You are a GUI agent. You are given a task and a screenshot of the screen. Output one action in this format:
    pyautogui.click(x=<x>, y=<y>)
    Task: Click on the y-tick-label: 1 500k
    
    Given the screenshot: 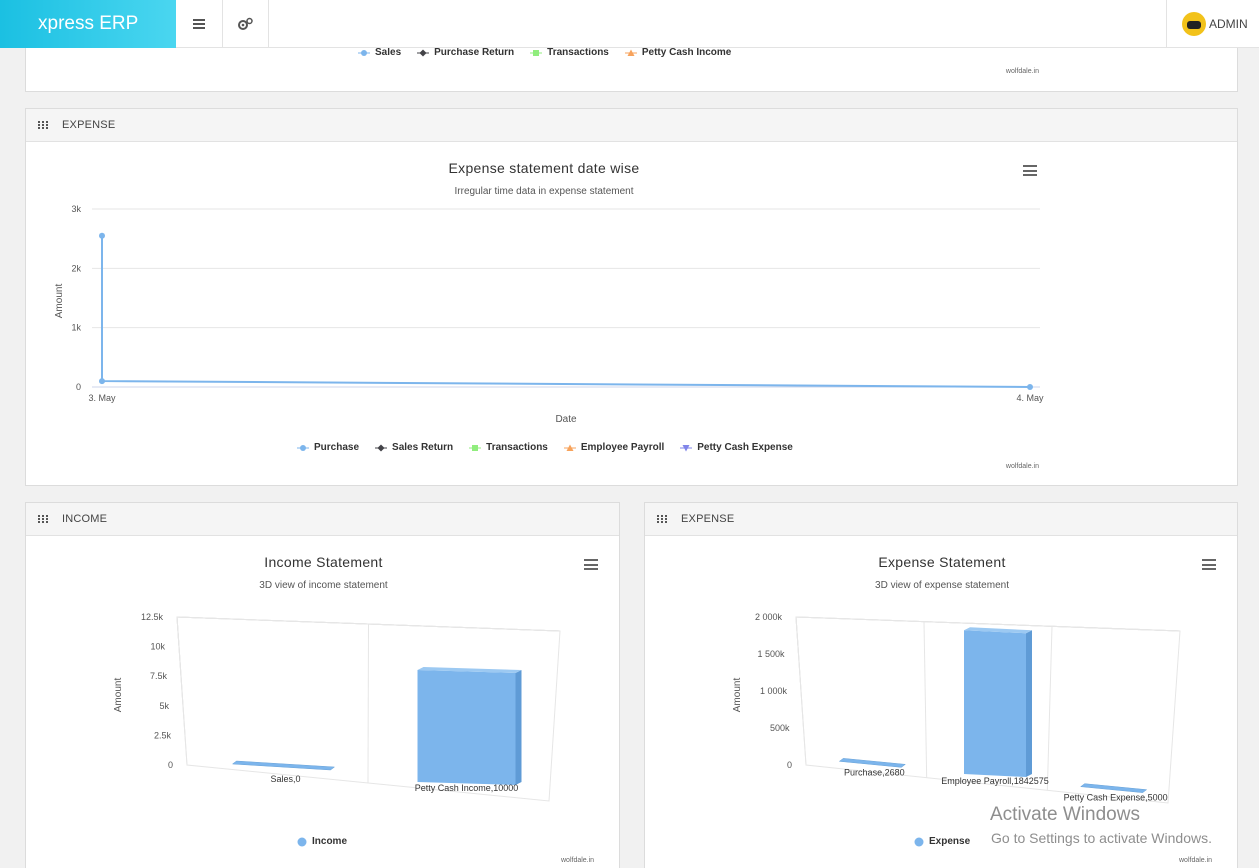 What is the action you would take?
    pyautogui.click(x=771, y=654)
    